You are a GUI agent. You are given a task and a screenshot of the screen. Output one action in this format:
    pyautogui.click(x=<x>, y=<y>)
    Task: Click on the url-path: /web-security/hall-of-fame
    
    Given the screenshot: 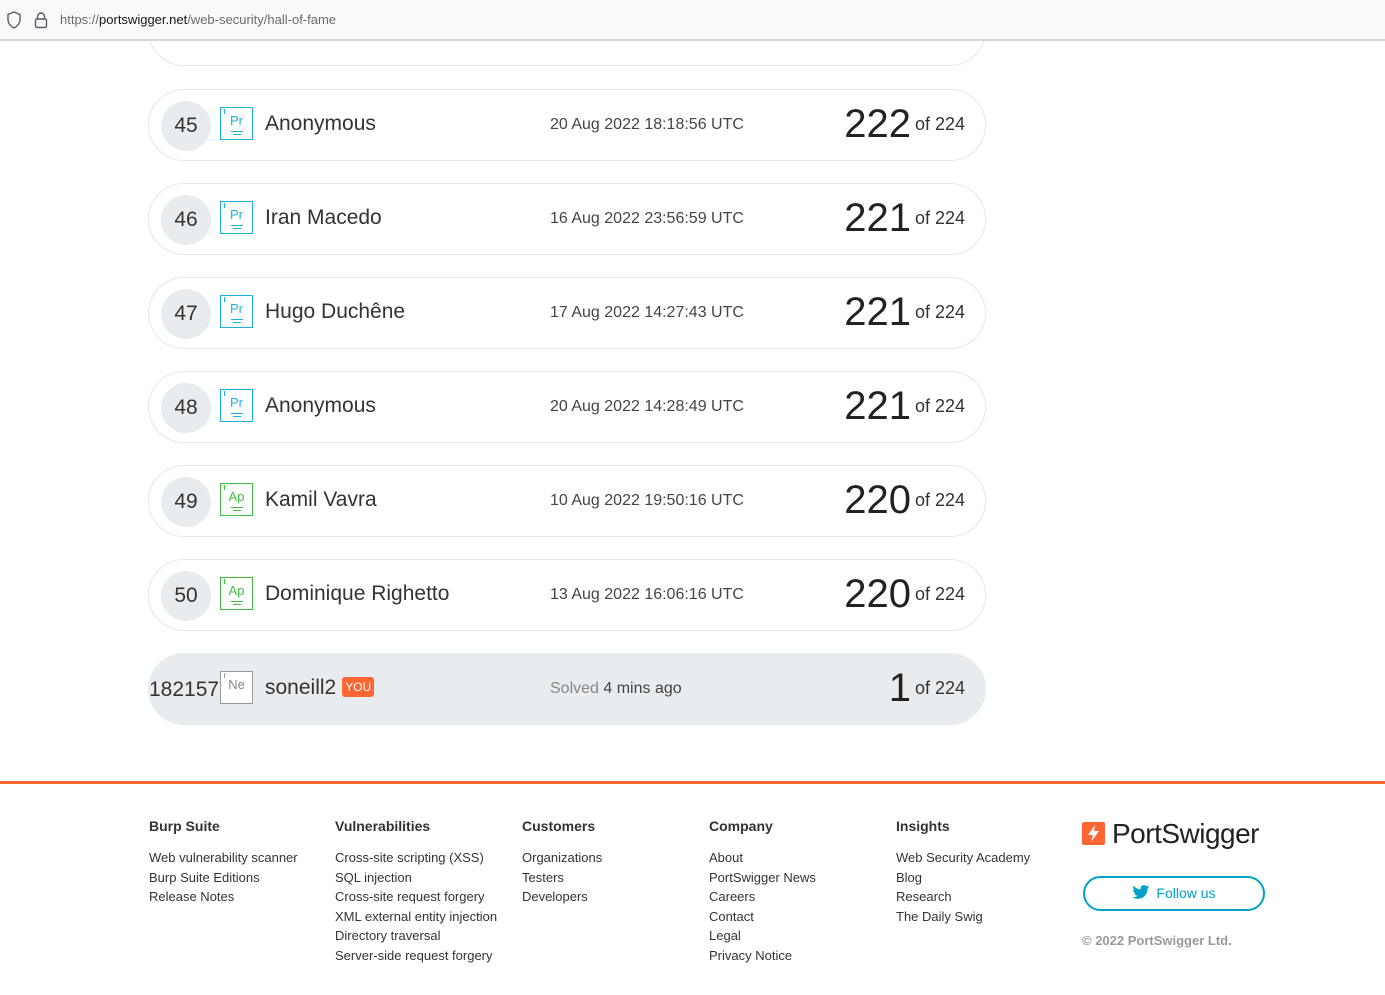 What is the action you would take?
    pyautogui.click(x=262, y=19)
    